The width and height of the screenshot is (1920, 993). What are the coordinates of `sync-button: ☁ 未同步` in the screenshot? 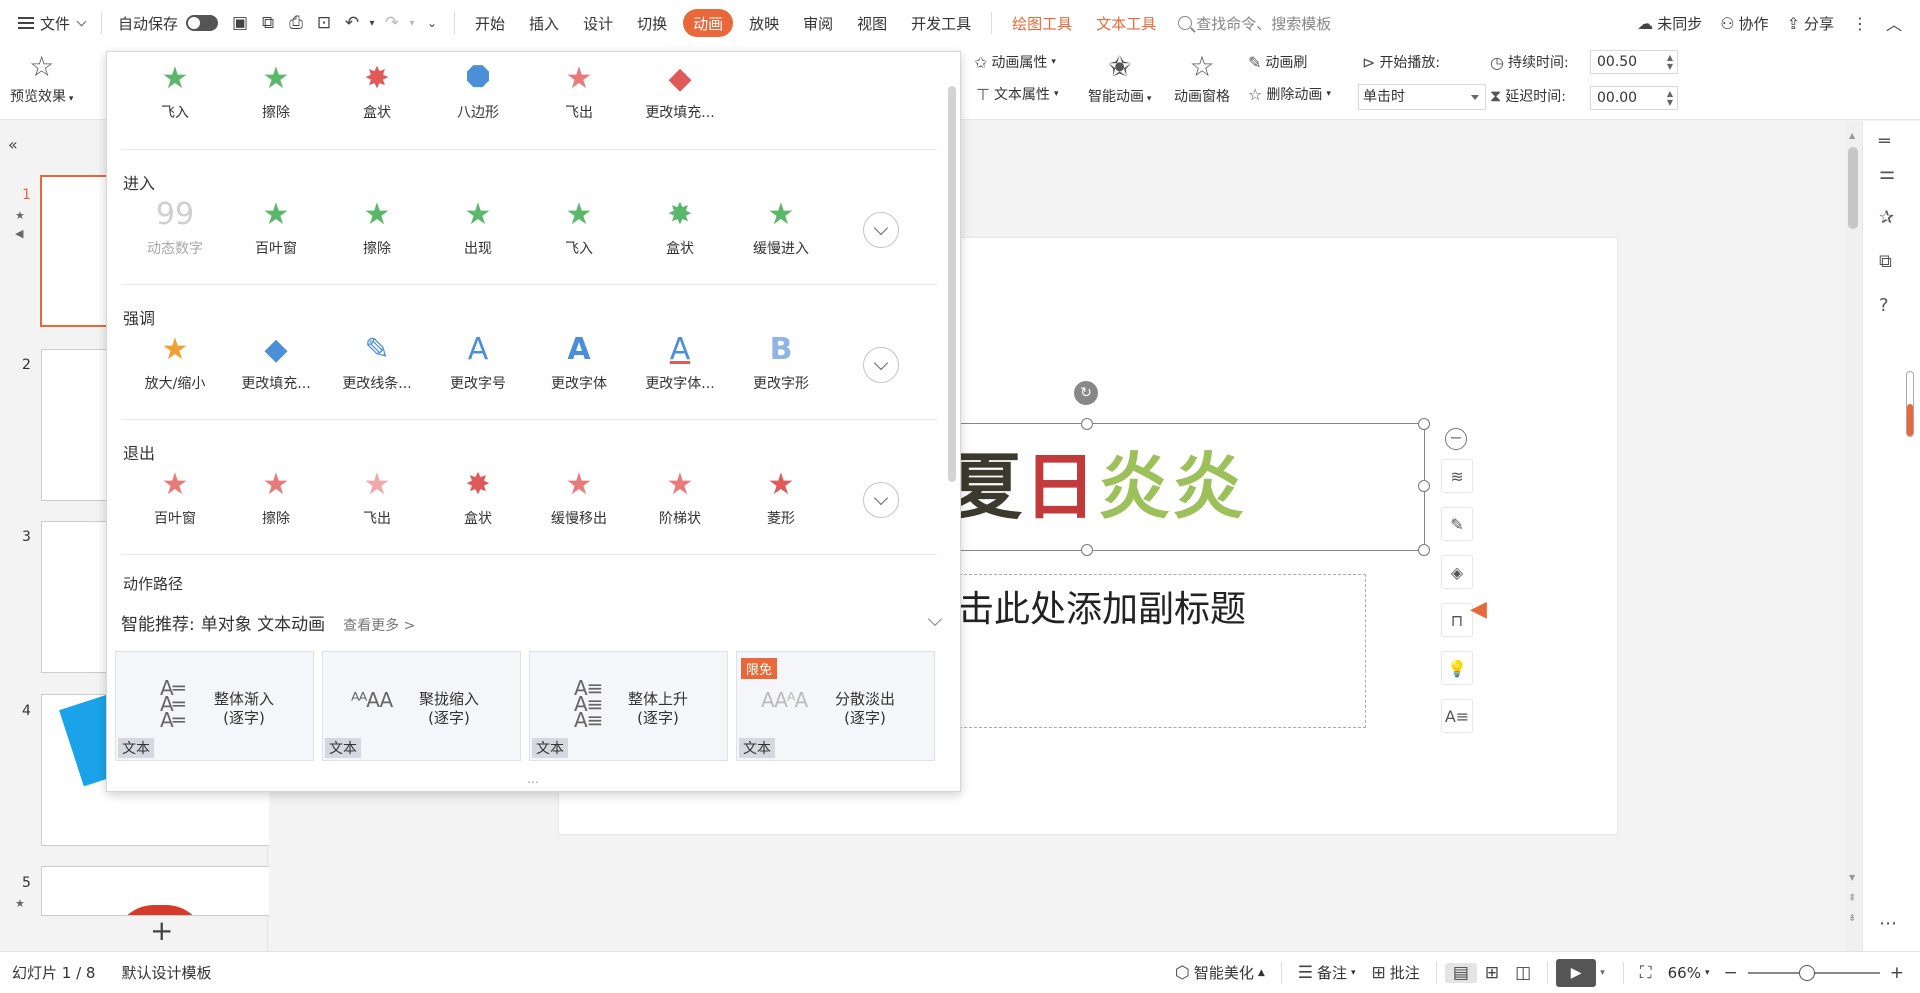 It's located at (1669, 23).